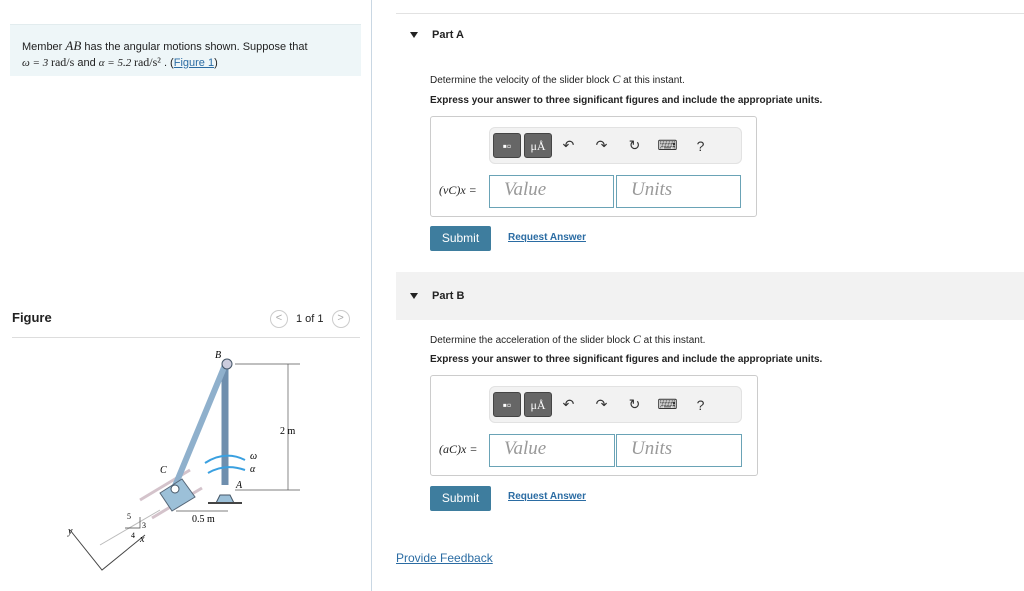  I want to click on part-a-header: Part A, so click(710, 35).